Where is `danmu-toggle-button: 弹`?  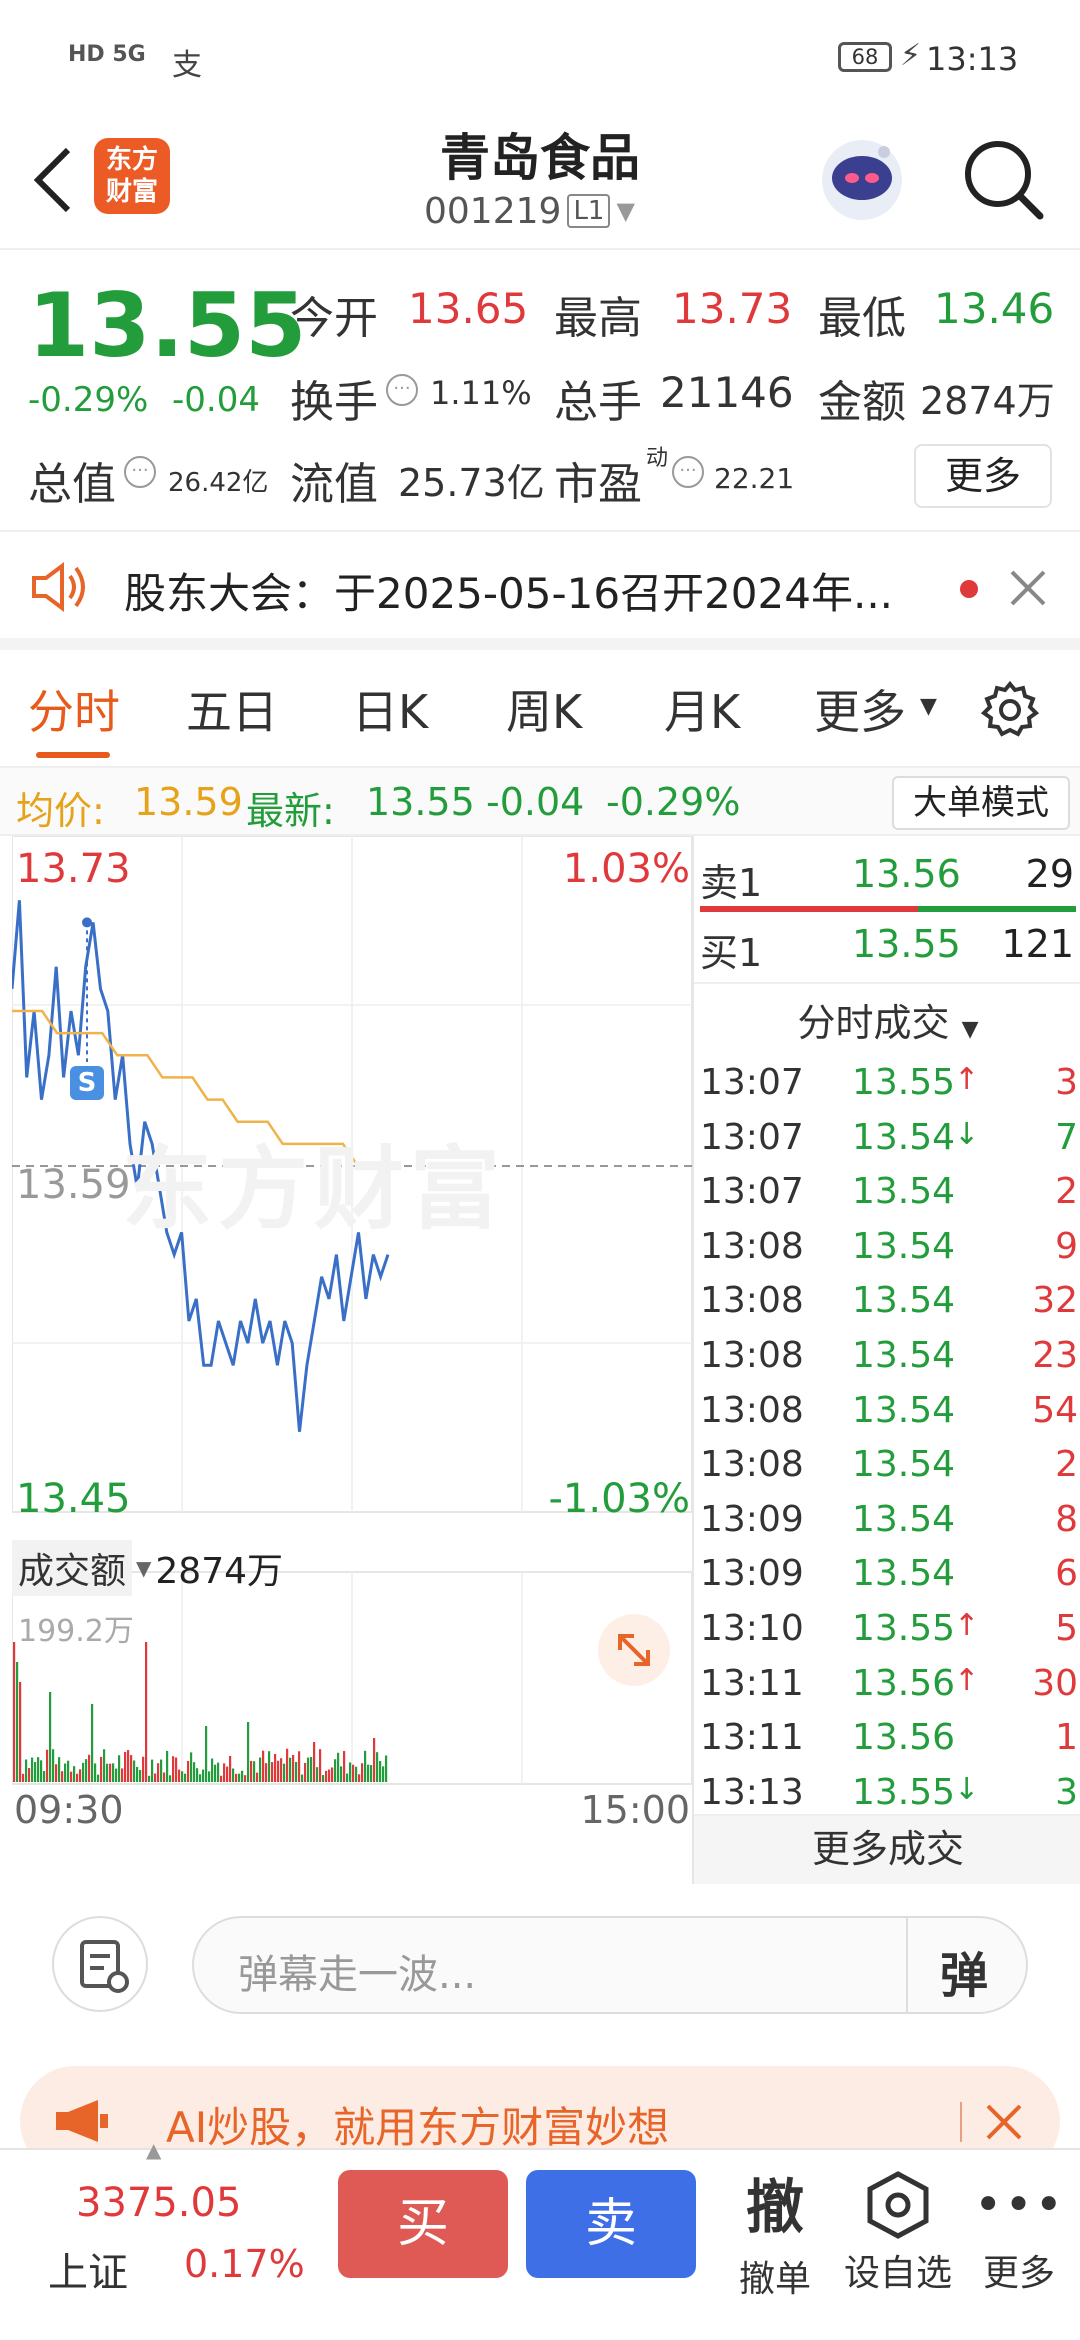 danmu-toggle-button: 弹 is located at coordinates (964, 1971).